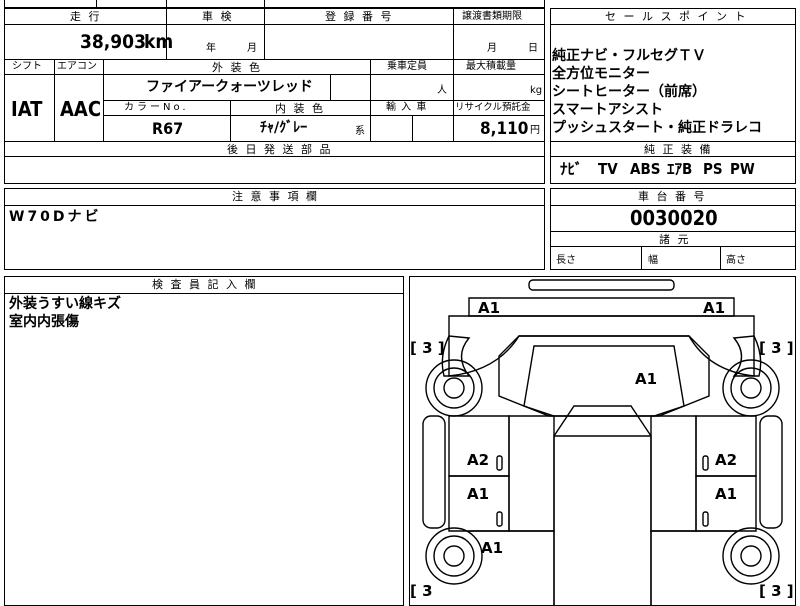  Describe the element at coordinates (27, 66) in the screenshot. I see `shift-header: シフト` at that location.